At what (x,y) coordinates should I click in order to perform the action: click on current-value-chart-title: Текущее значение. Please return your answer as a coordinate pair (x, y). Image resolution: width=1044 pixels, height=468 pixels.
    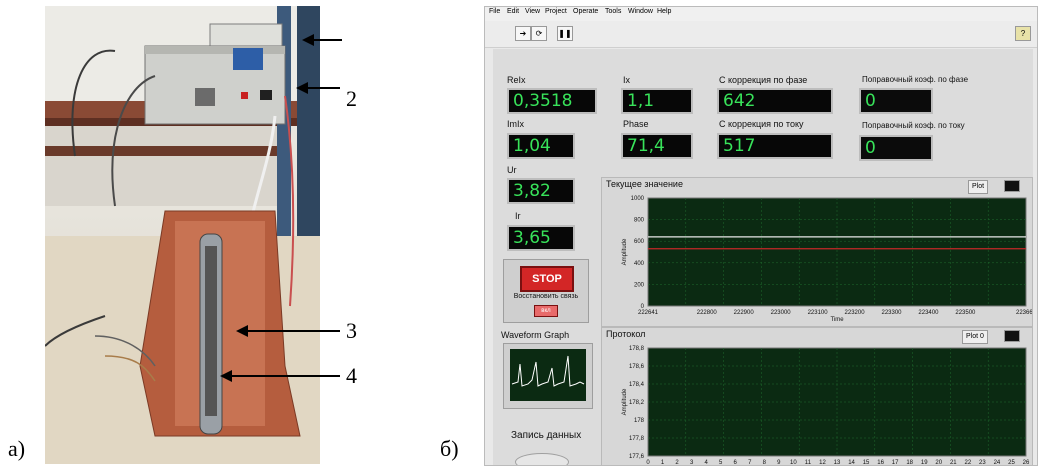
    Looking at the image, I should click on (644, 184).